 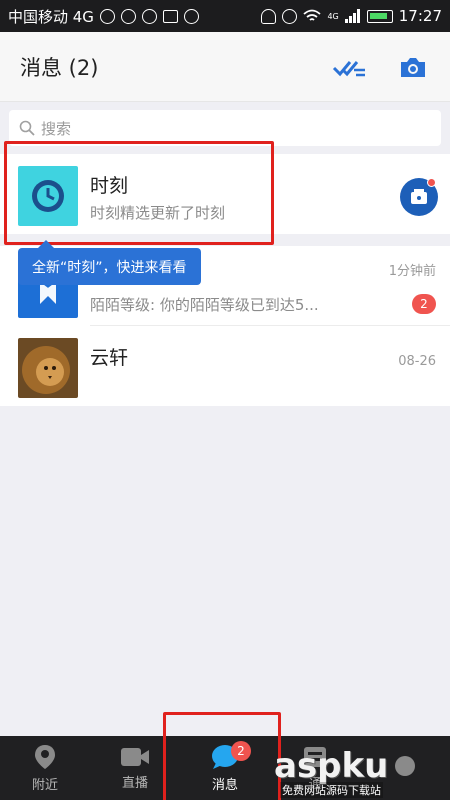 I want to click on lion-avatar, so click(x=48, y=368).